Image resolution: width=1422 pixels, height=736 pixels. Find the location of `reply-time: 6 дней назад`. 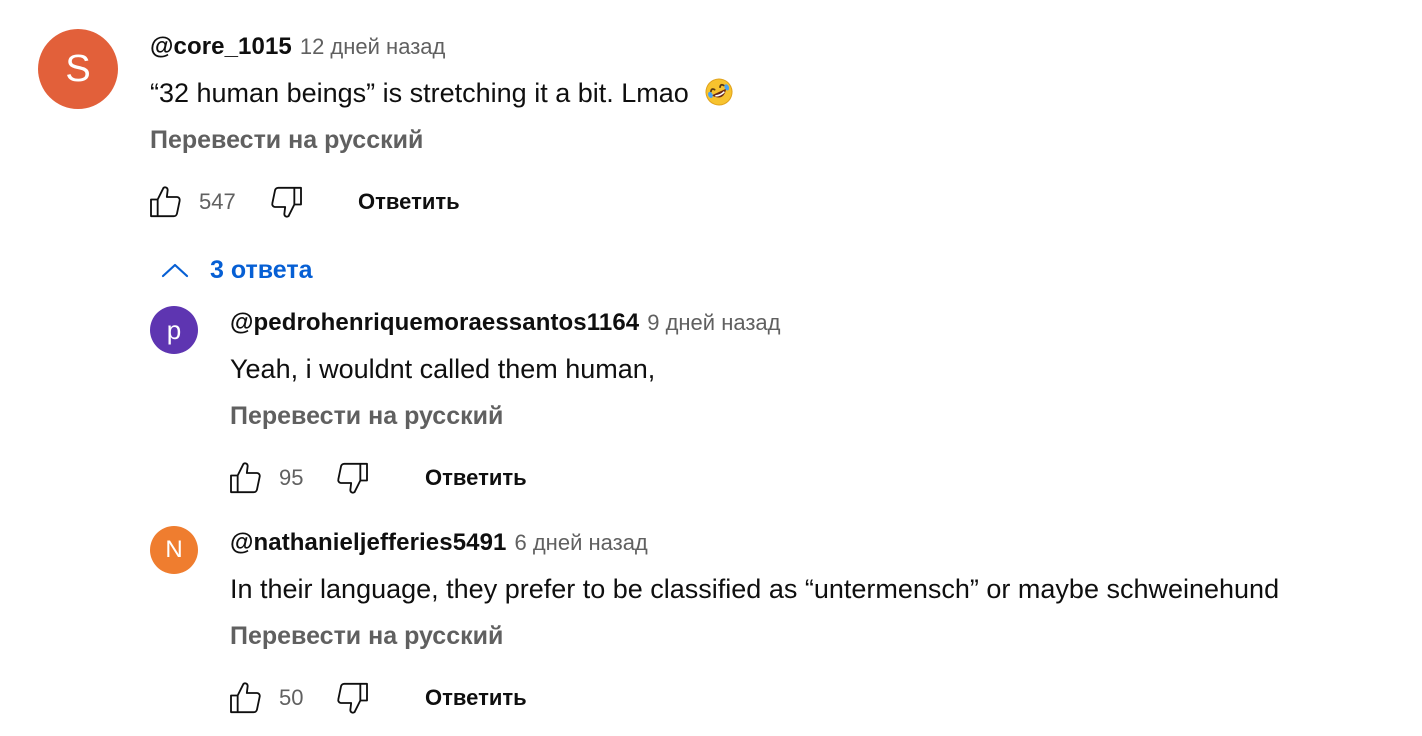

reply-time: 6 дней назад is located at coordinates (581, 542).